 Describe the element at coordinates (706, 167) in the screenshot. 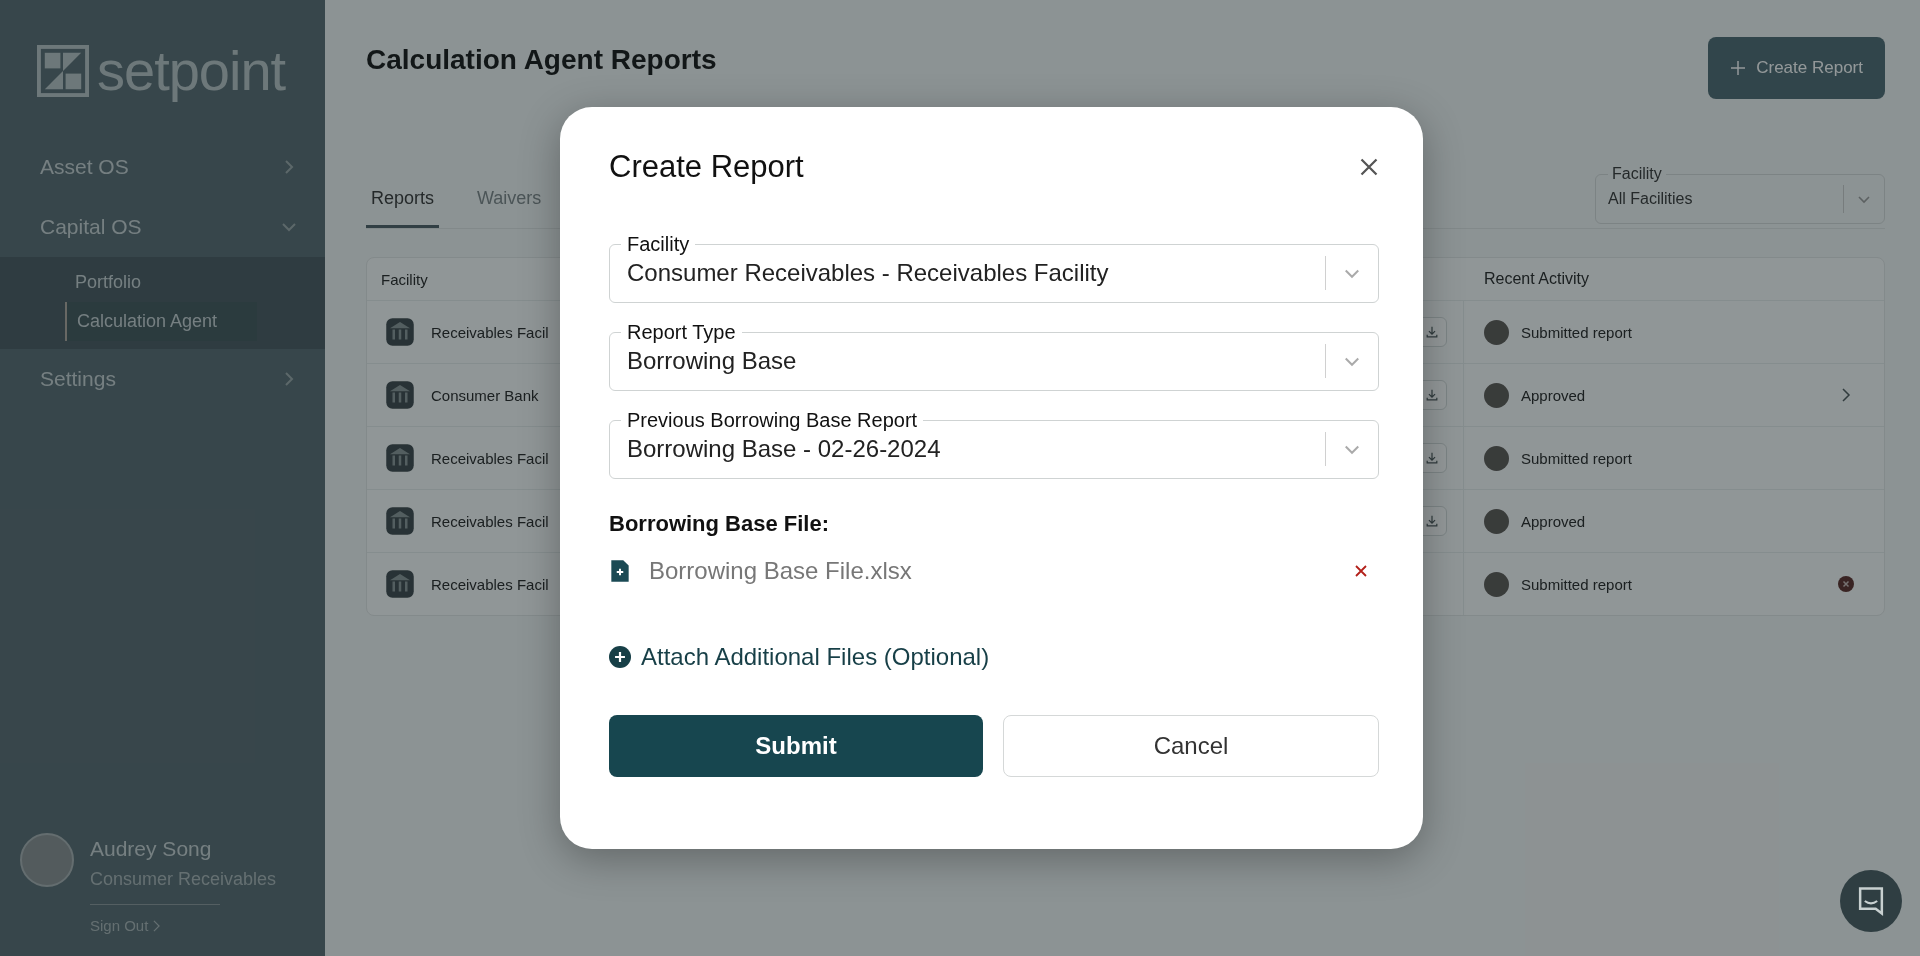

I see `dialog-title: Create Report` at that location.